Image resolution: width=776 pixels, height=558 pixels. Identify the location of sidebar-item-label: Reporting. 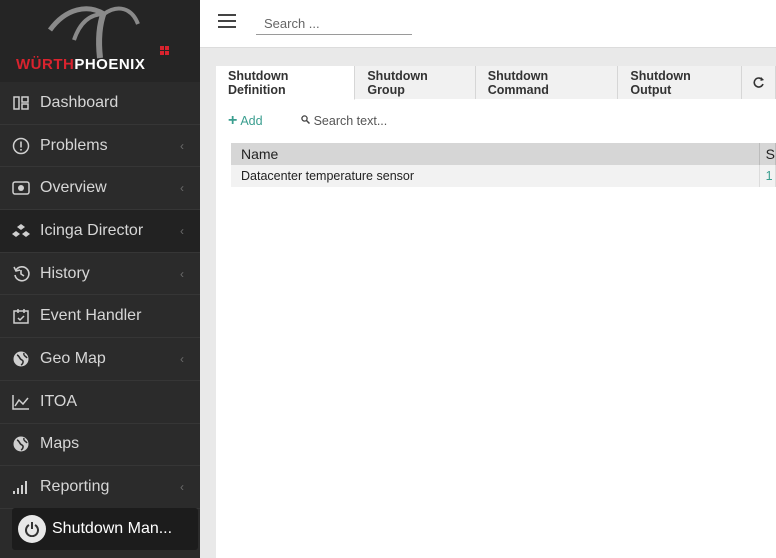
(75, 487).